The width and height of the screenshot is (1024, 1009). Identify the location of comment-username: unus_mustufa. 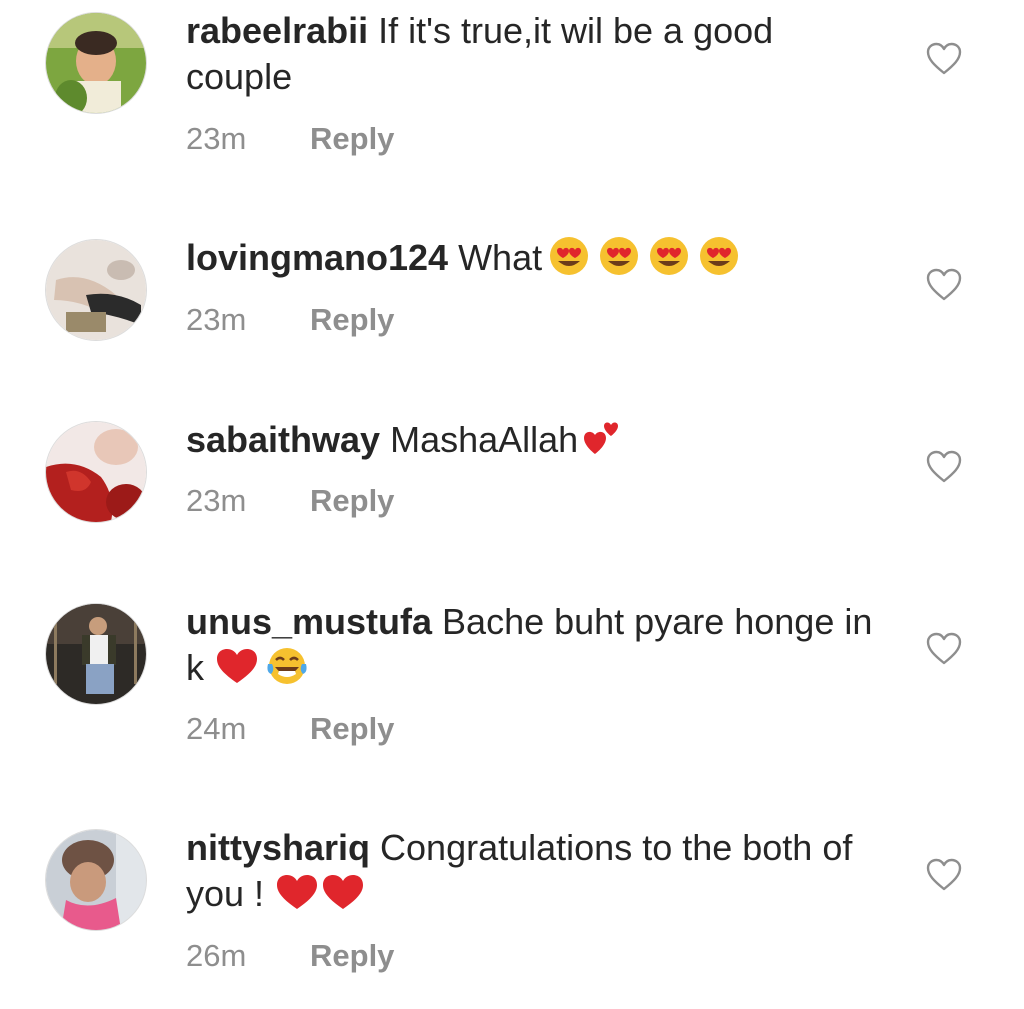
(309, 621).